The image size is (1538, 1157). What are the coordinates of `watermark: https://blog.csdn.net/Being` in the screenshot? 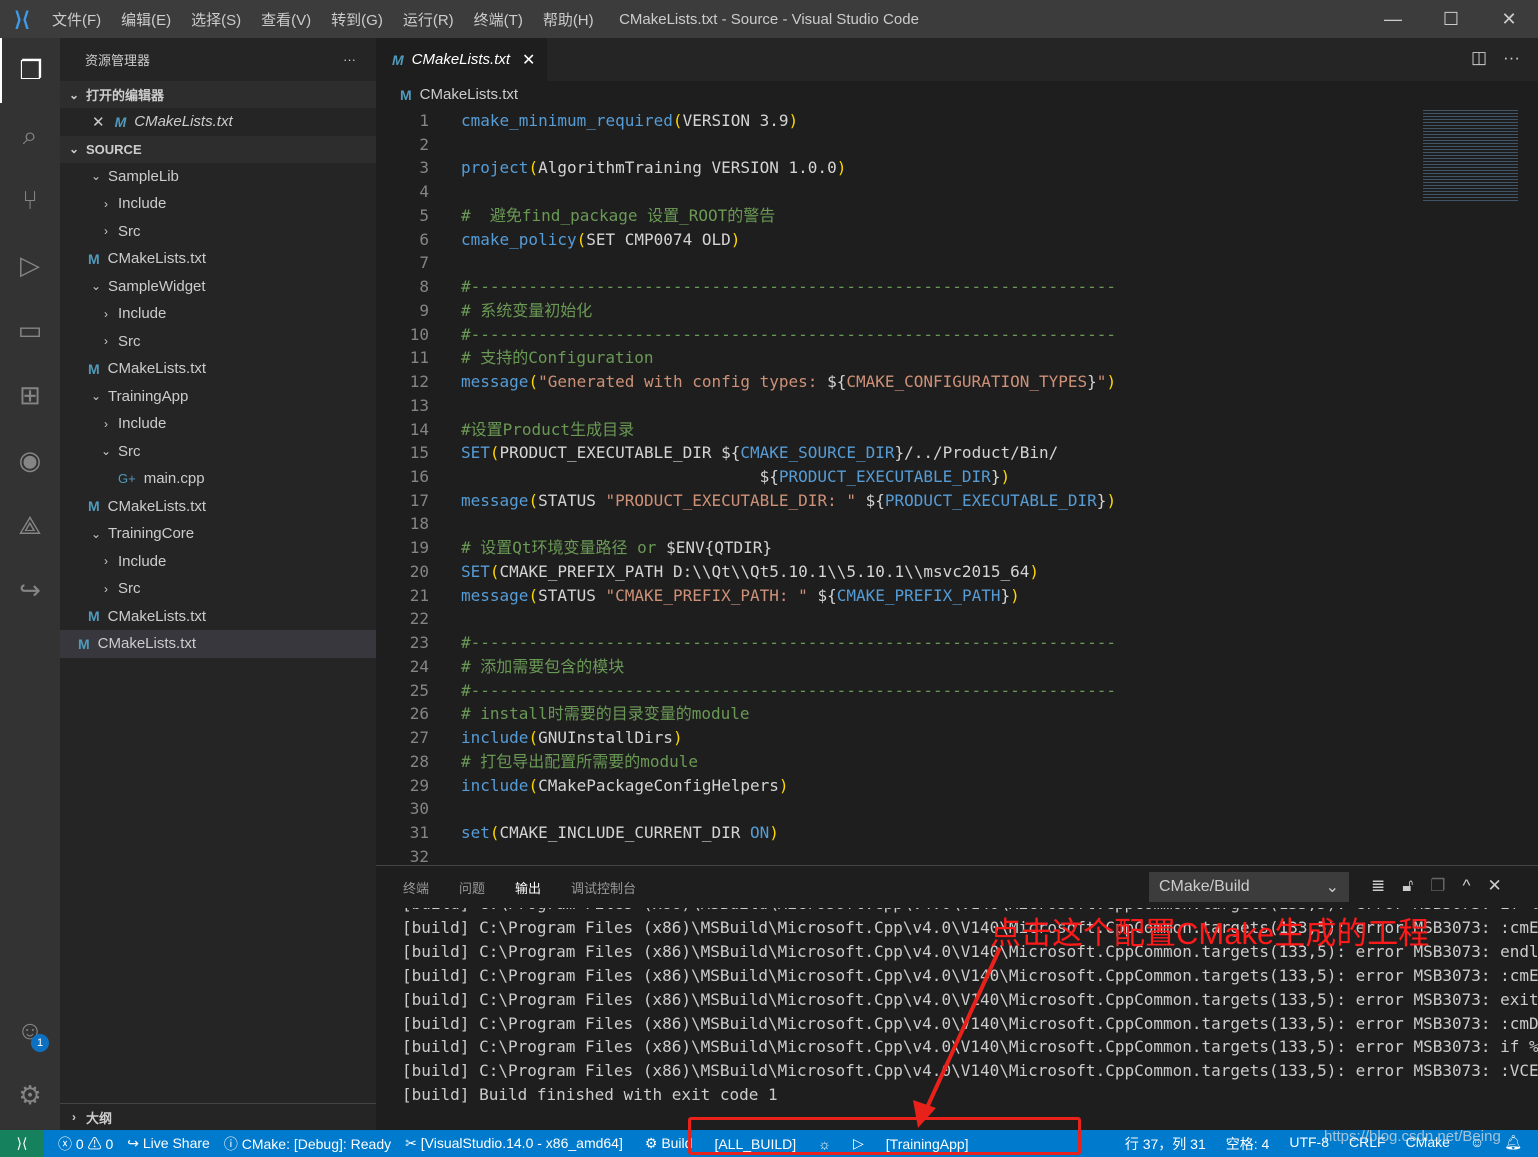 It's located at (1412, 1136).